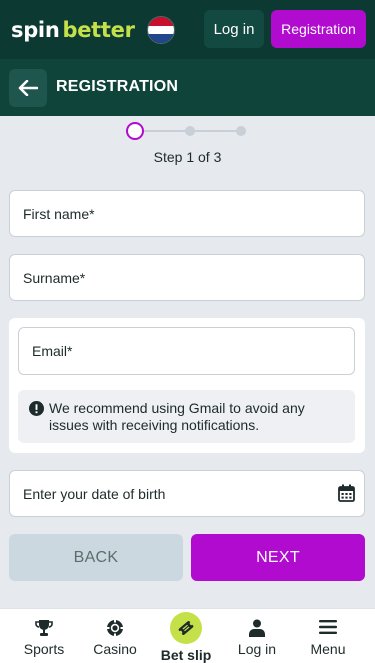 The width and height of the screenshot is (375, 663). I want to click on chip-icon, so click(115, 628).